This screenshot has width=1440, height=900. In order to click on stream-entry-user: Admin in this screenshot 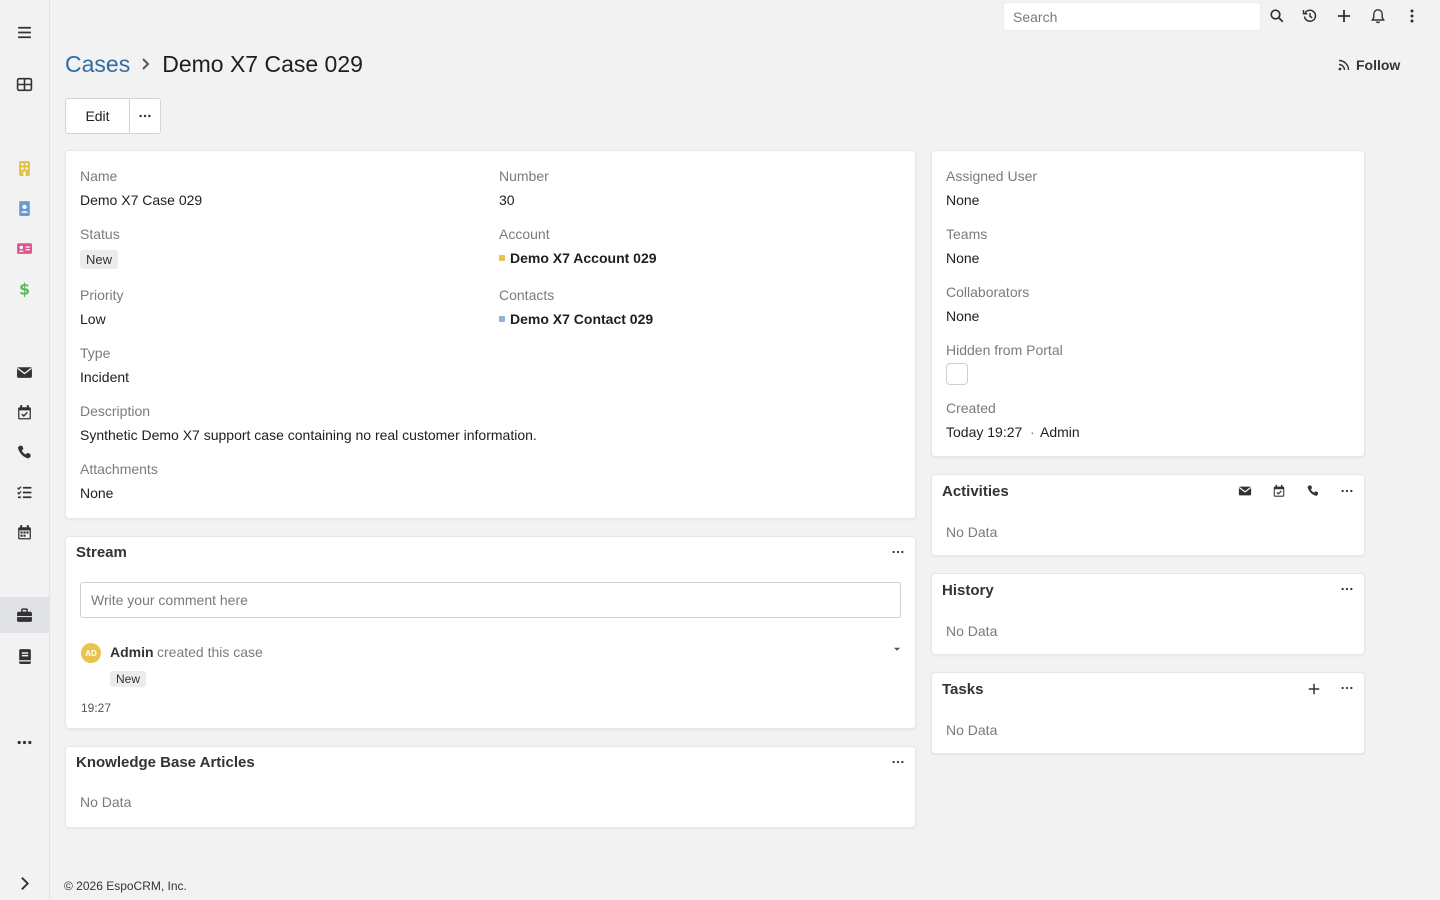, I will do `click(132, 652)`.